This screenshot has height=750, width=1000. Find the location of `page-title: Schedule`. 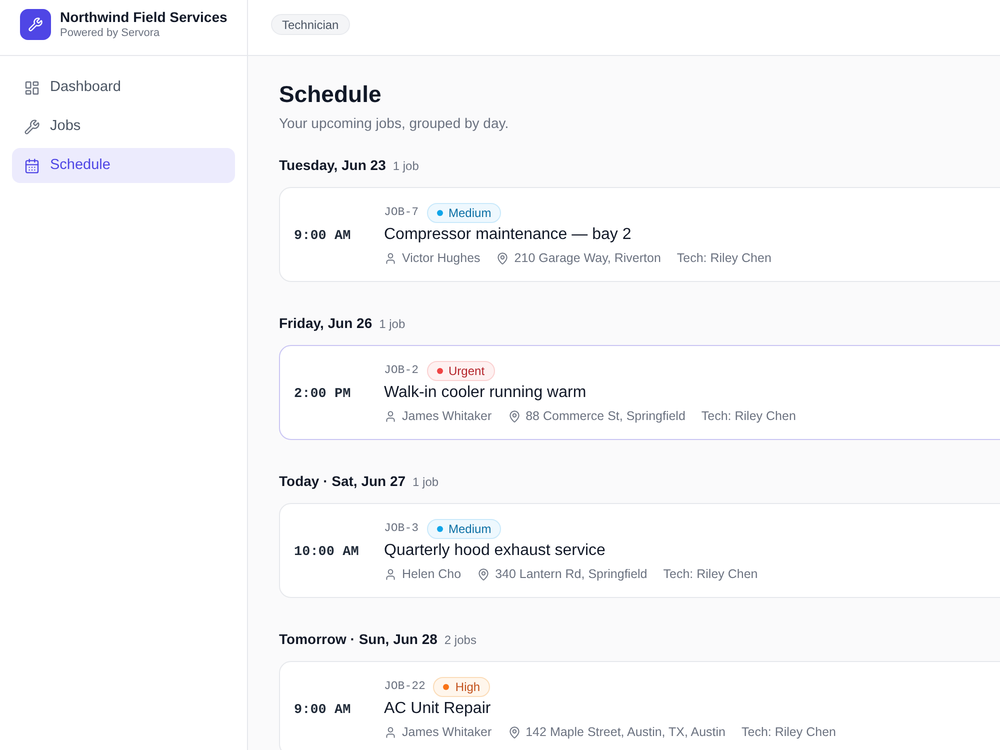

page-title: Schedule is located at coordinates (330, 94).